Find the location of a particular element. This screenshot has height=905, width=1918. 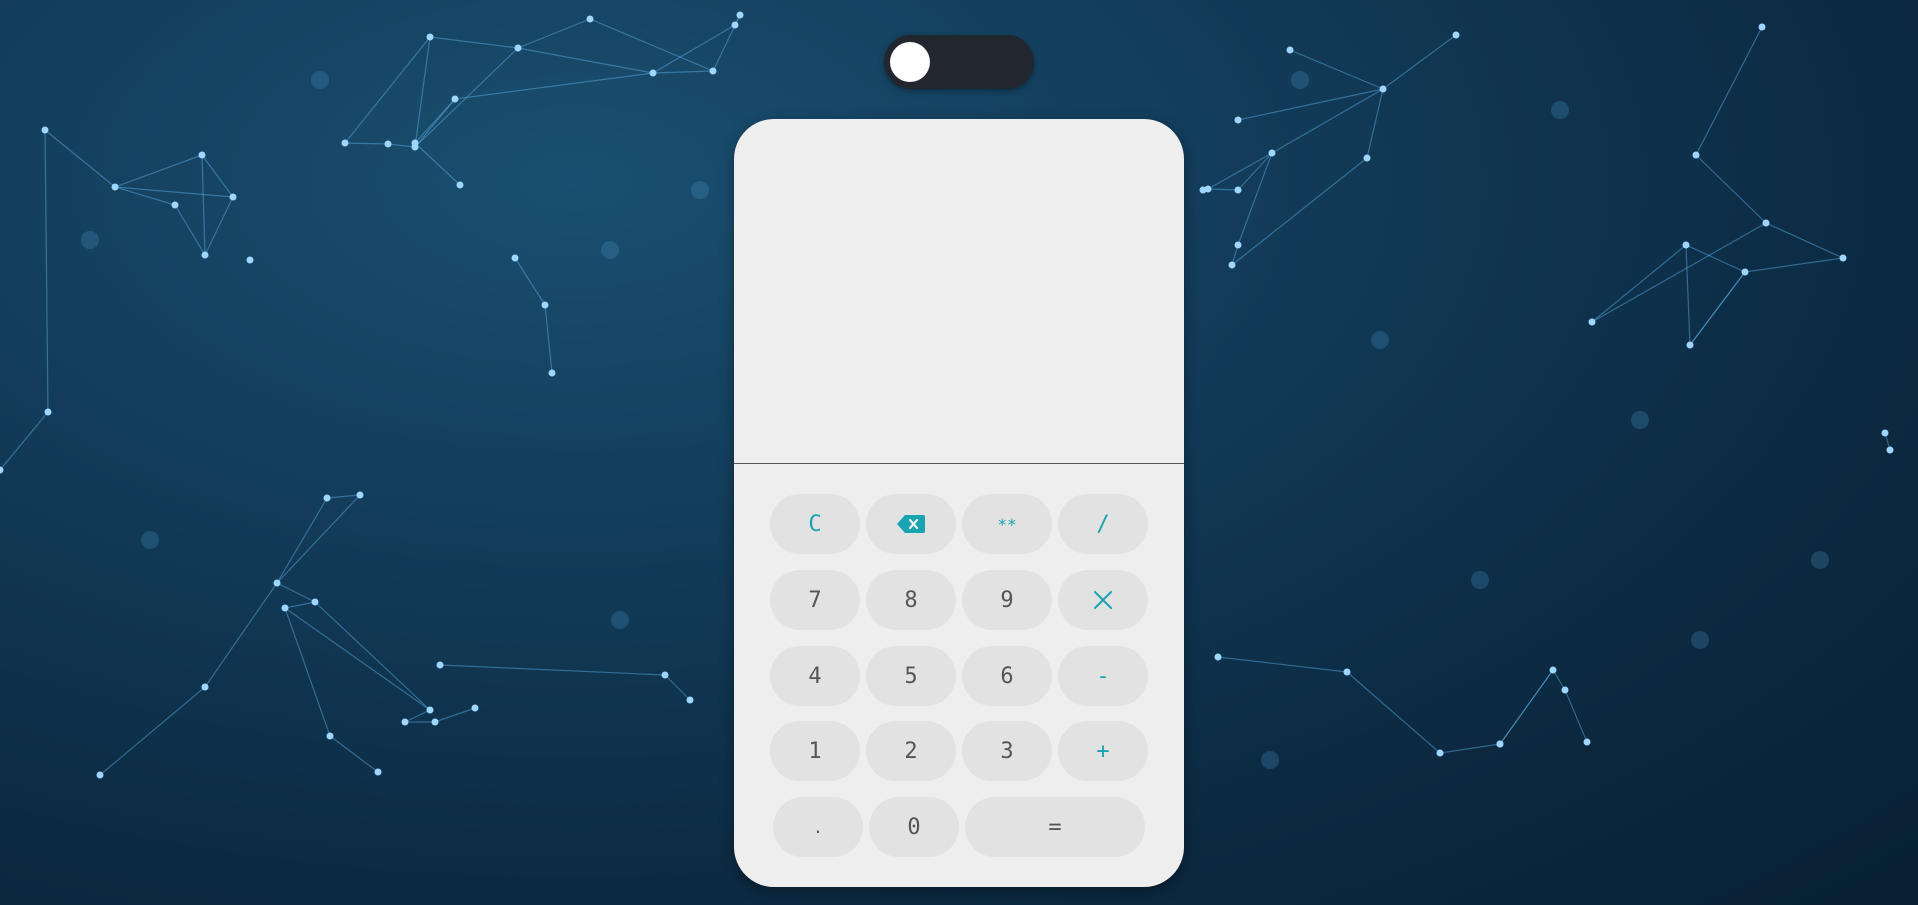

toggle-knob is located at coordinates (910, 62).